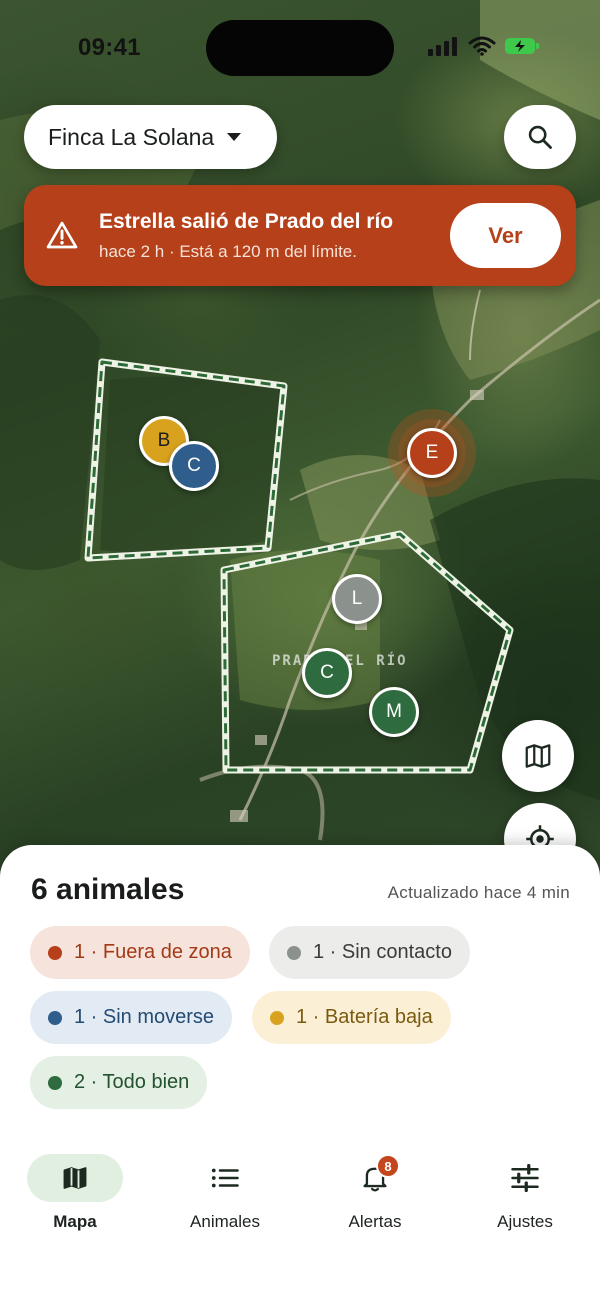 Image resolution: width=600 pixels, height=1304 pixels. What do you see at coordinates (505, 235) in the screenshot?
I see `alert-view-button: Ver` at bounding box center [505, 235].